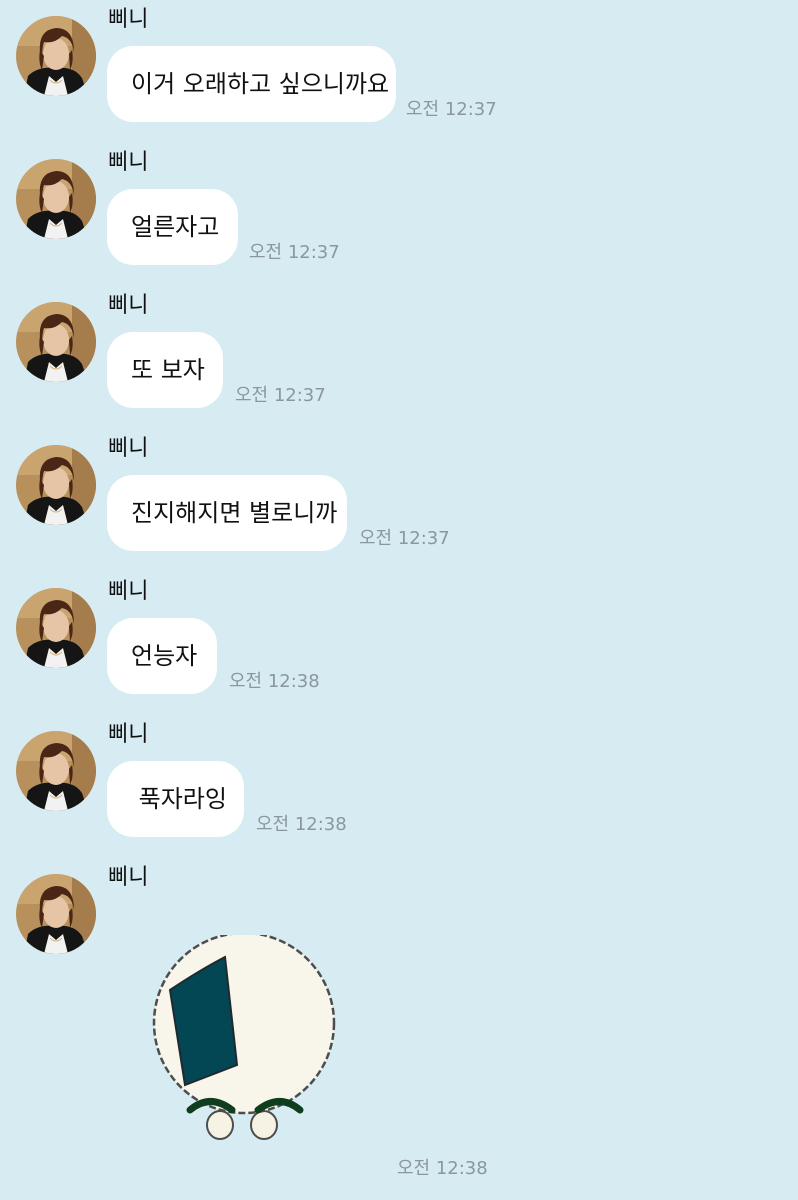 This screenshot has width=798, height=1200. I want to click on message-row: 삐니, so click(399, 929).